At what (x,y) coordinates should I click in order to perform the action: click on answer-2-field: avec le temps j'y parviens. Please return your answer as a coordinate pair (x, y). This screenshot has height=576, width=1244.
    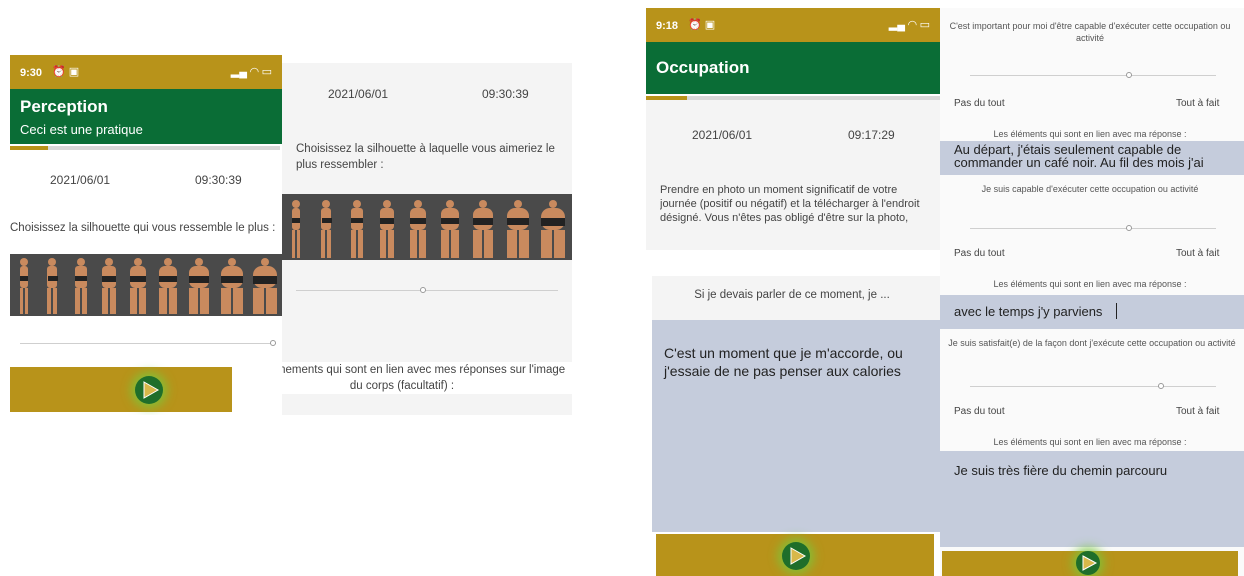
    Looking at the image, I should click on (1092, 312).